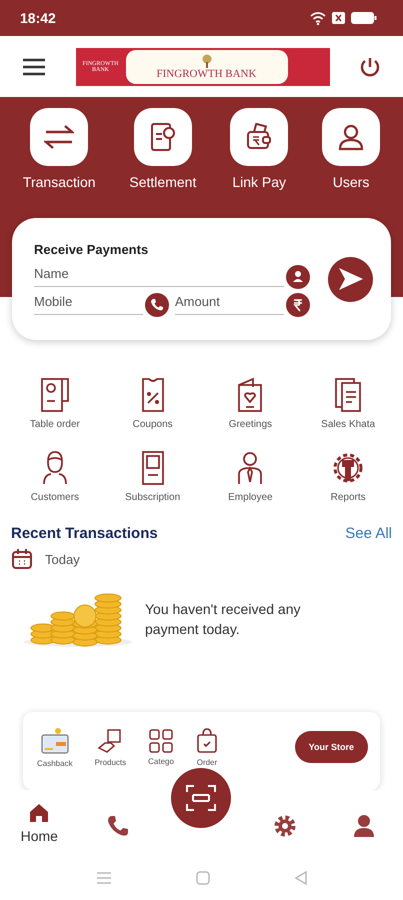  Describe the element at coordinates (348, 476) in the screenshot. I see `service-item: Reports` at that location.